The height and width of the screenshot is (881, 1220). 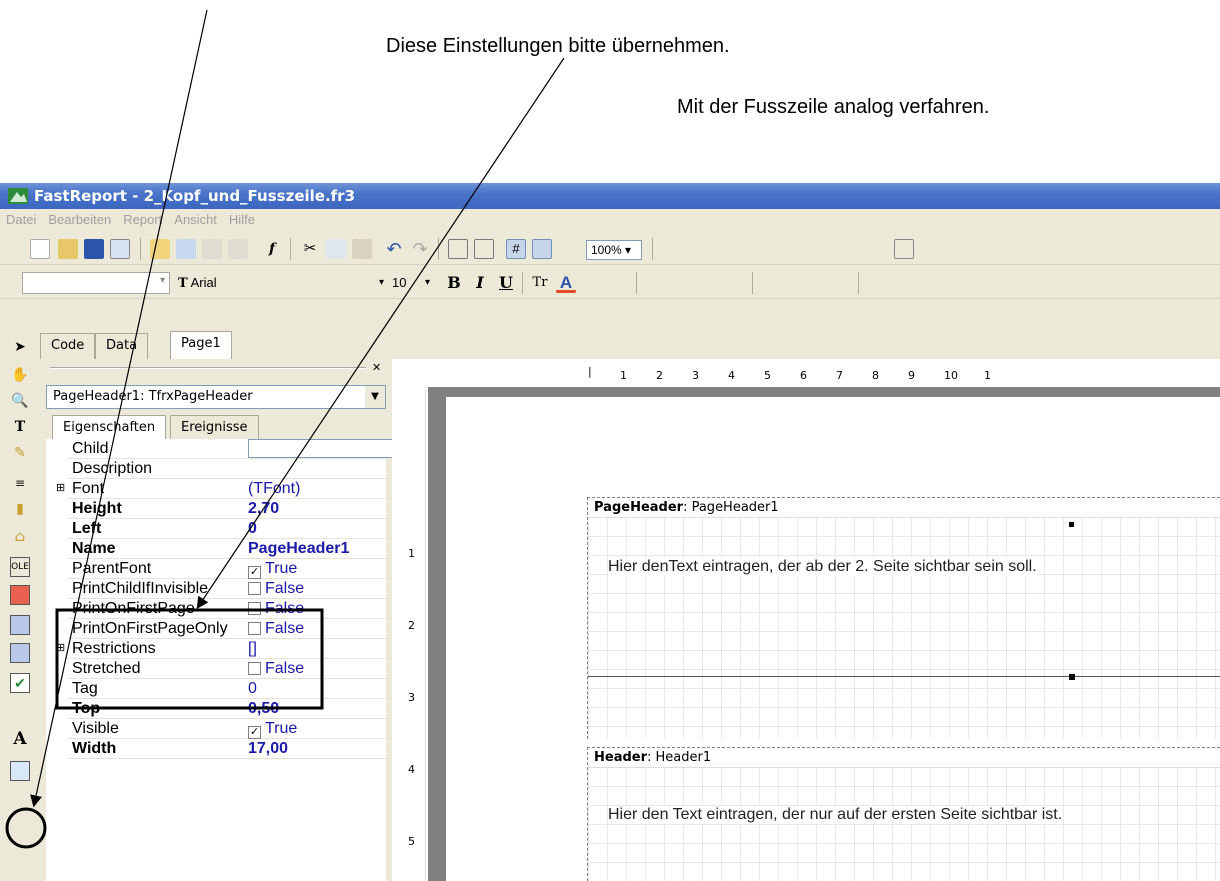 I want to click on highlight-box, so click(x=189, y=659).